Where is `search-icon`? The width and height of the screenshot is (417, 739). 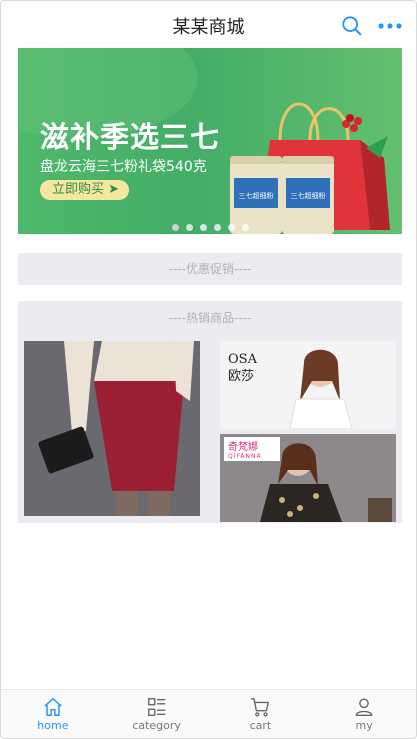
search-icon is located at coordinates (352, 26).